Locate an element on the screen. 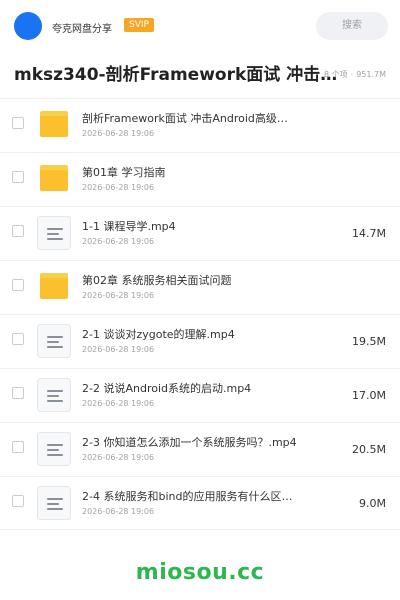 This screenshot has height=600, width=400. avatar is located at coordinates (28, 26).